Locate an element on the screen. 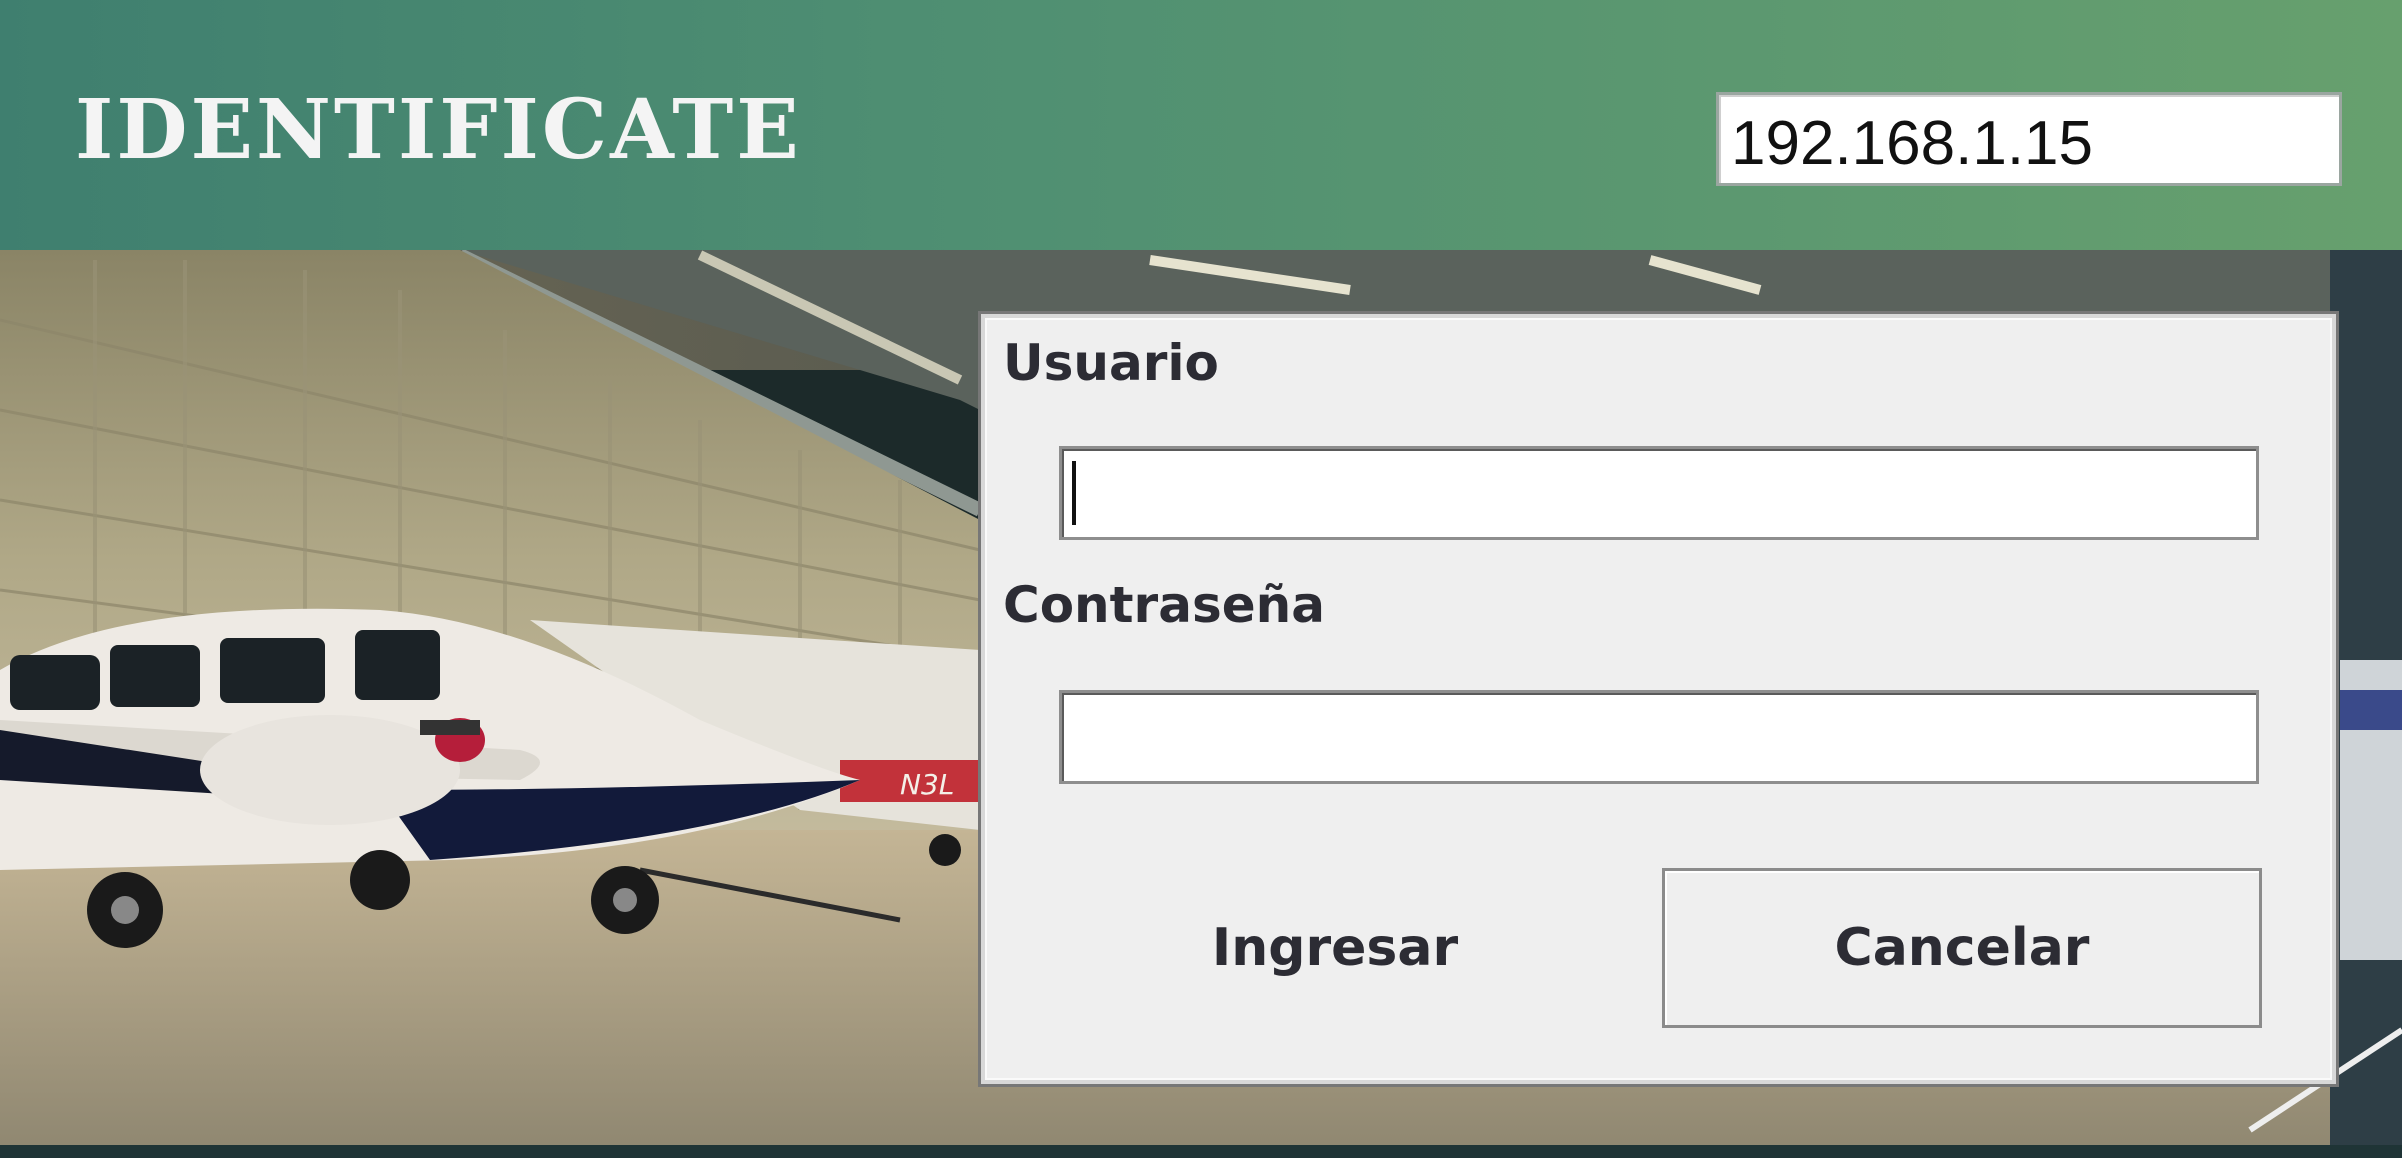 The width and height of the screenshot is (2402, 1158). username-field is located at coordinates (1659, 493).